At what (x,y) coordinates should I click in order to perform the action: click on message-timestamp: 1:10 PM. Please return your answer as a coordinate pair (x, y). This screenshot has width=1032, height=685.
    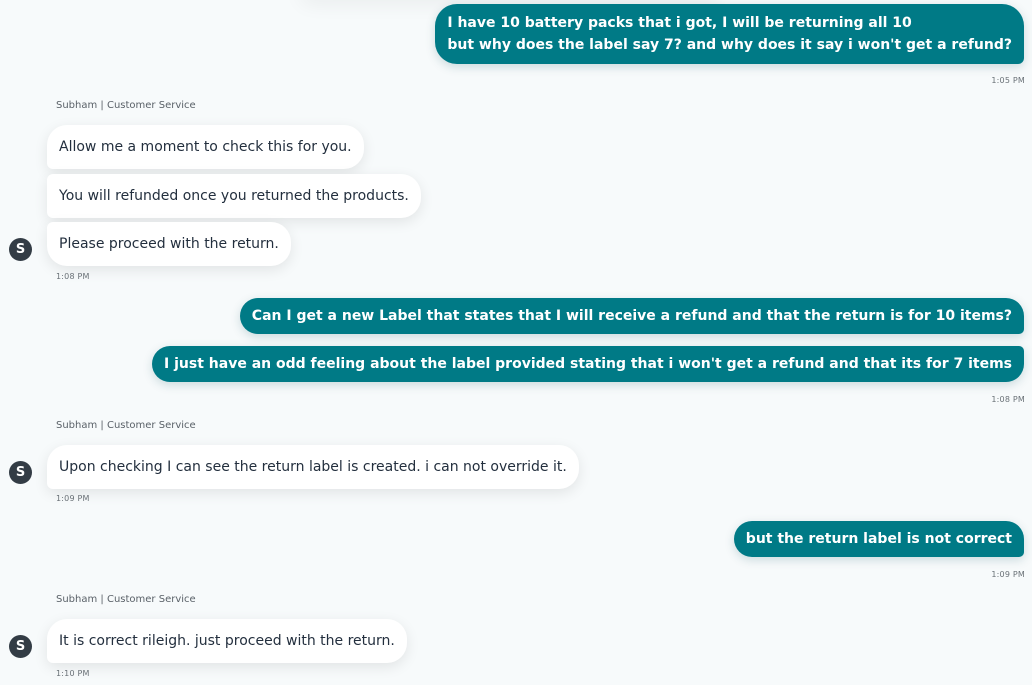
    Looking at the image, I should click on (73, 673).